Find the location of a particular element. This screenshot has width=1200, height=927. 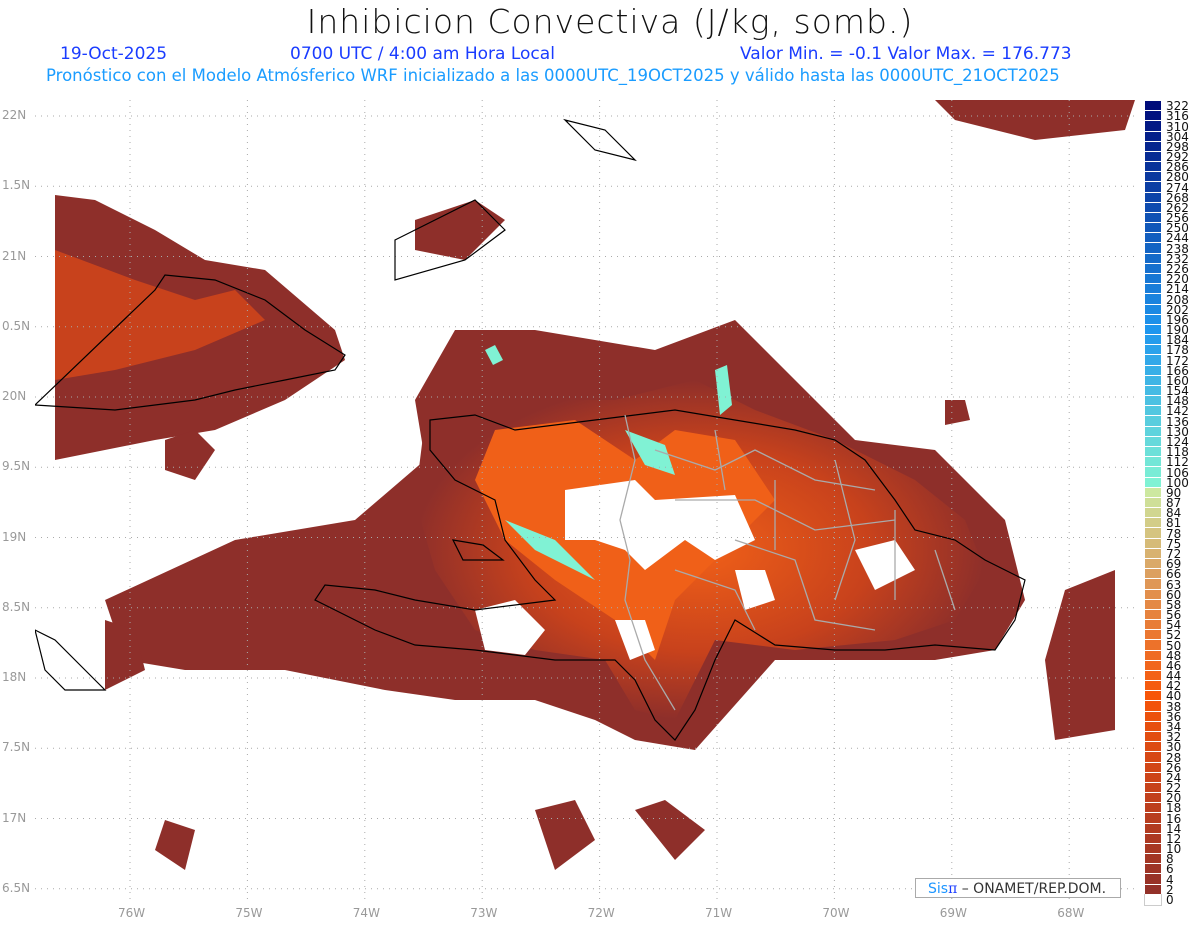

min-max-values: Valor Min. = -0.1 Valor Max. = 176.773 is located at coordinates (906, 54).